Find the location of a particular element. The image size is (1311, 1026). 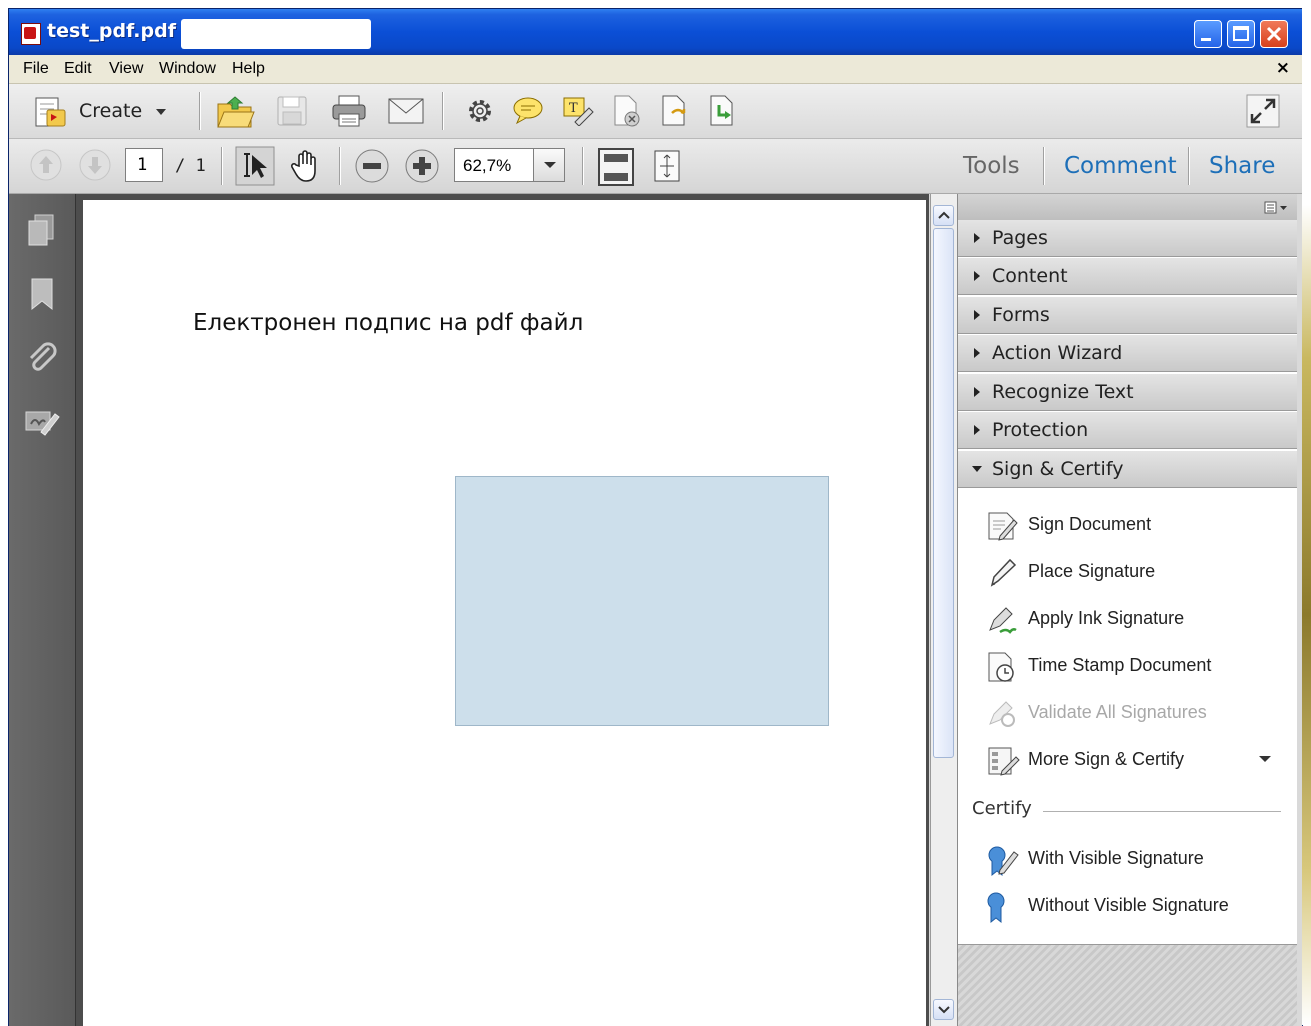

menu-file: File is located at coordinates (36, 69).